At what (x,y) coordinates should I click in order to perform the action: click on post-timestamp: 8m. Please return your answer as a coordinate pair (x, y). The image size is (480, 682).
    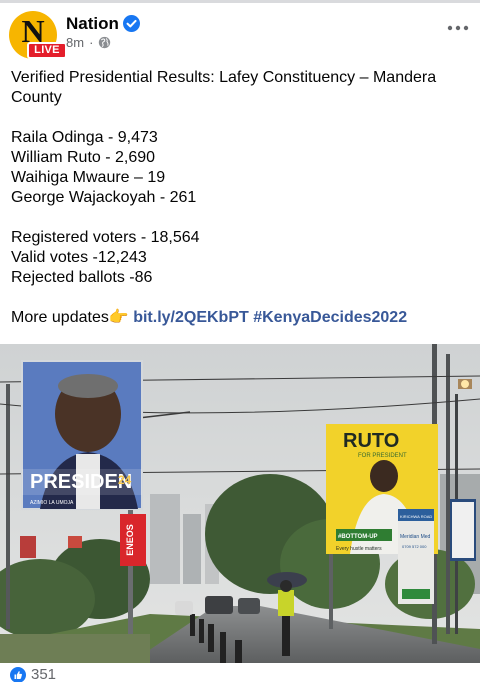
    Looking at the image, I should click on (75, 42).